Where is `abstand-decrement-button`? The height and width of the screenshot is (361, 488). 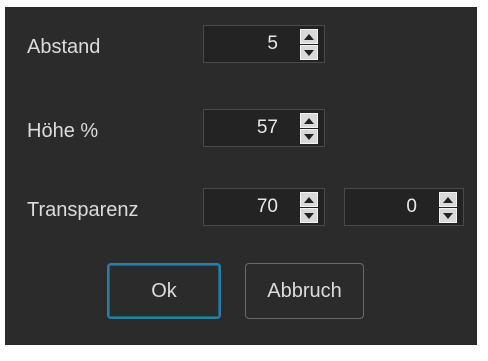 abstand-decrement-button is located at coordinates (309, 52).